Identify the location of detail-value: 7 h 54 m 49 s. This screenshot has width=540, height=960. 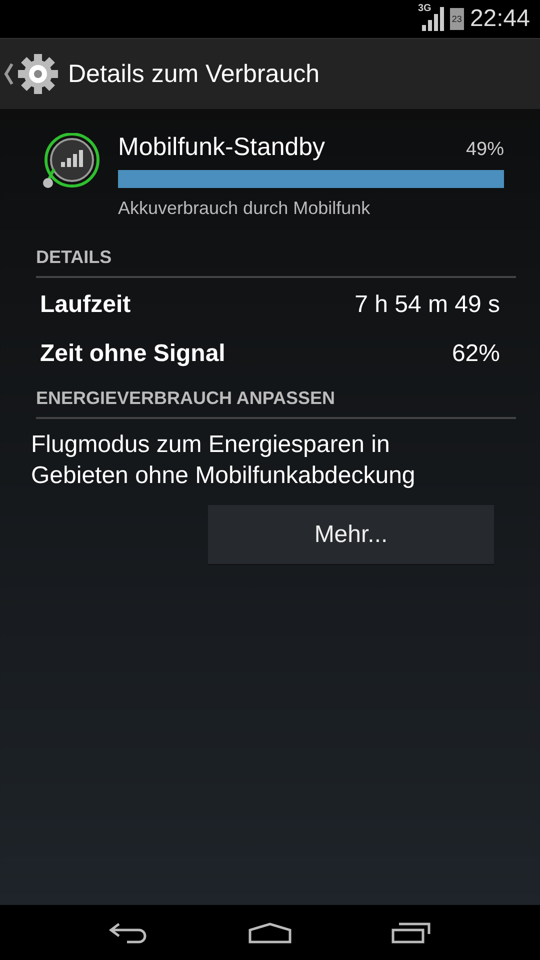
(427, 304).